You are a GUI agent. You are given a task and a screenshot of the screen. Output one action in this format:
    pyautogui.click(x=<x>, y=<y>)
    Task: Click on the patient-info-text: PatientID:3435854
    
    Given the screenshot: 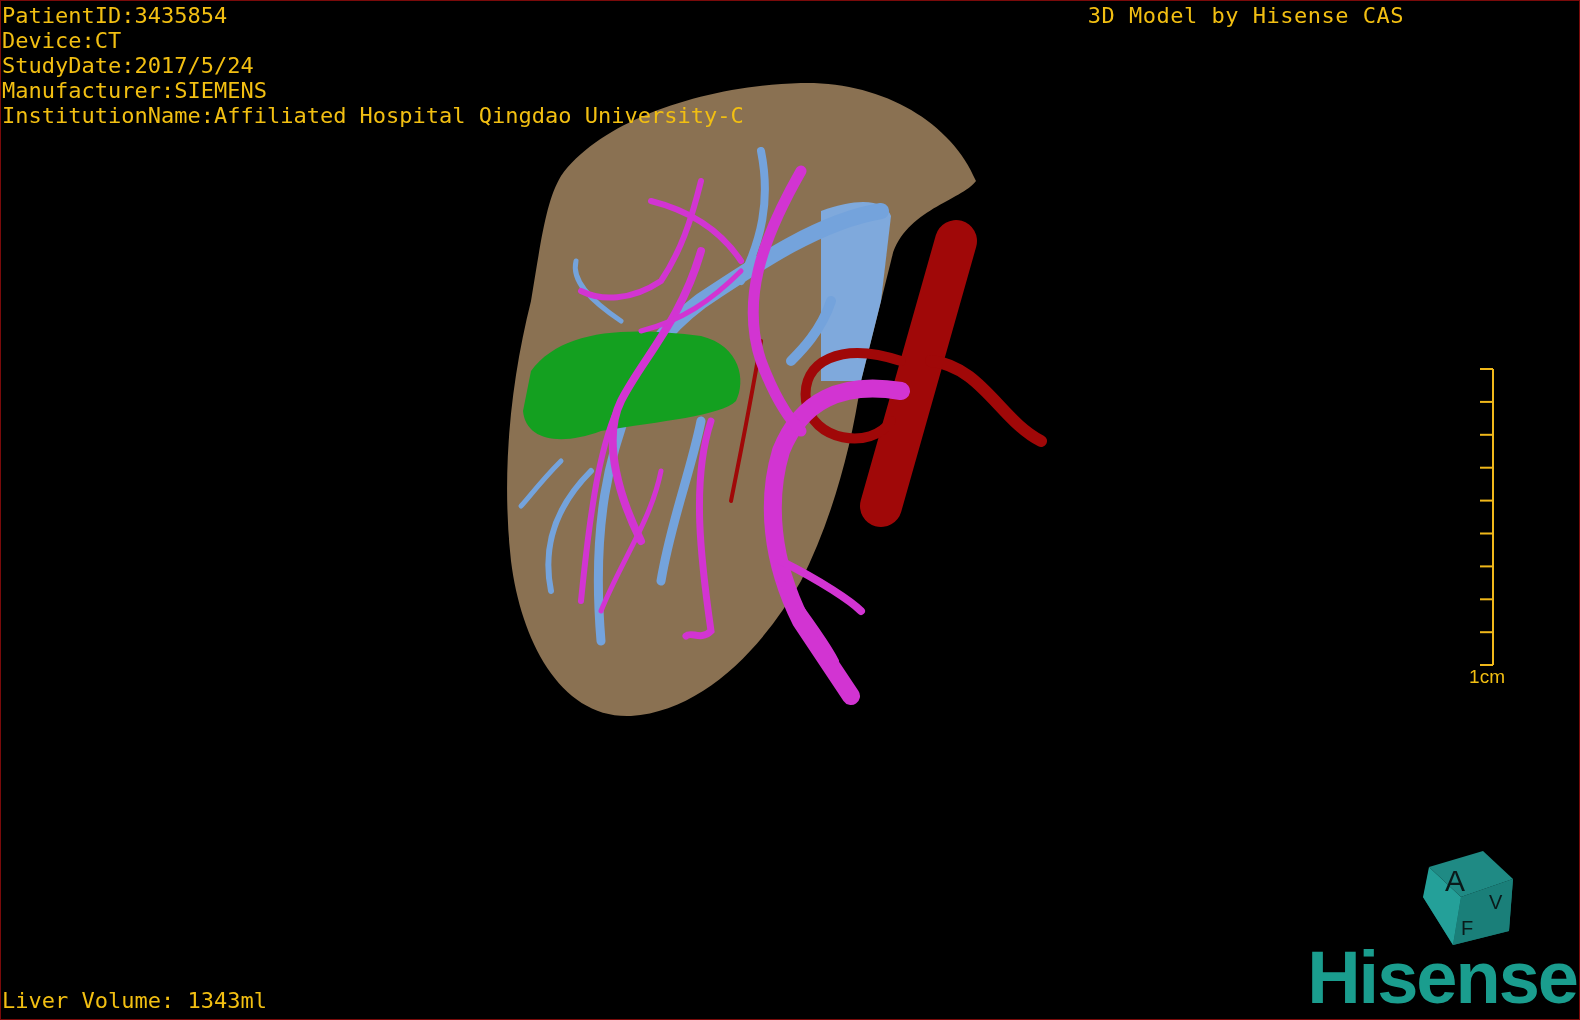 What is the action you would take?
    pyautogui.click(x=115, y=15)
    